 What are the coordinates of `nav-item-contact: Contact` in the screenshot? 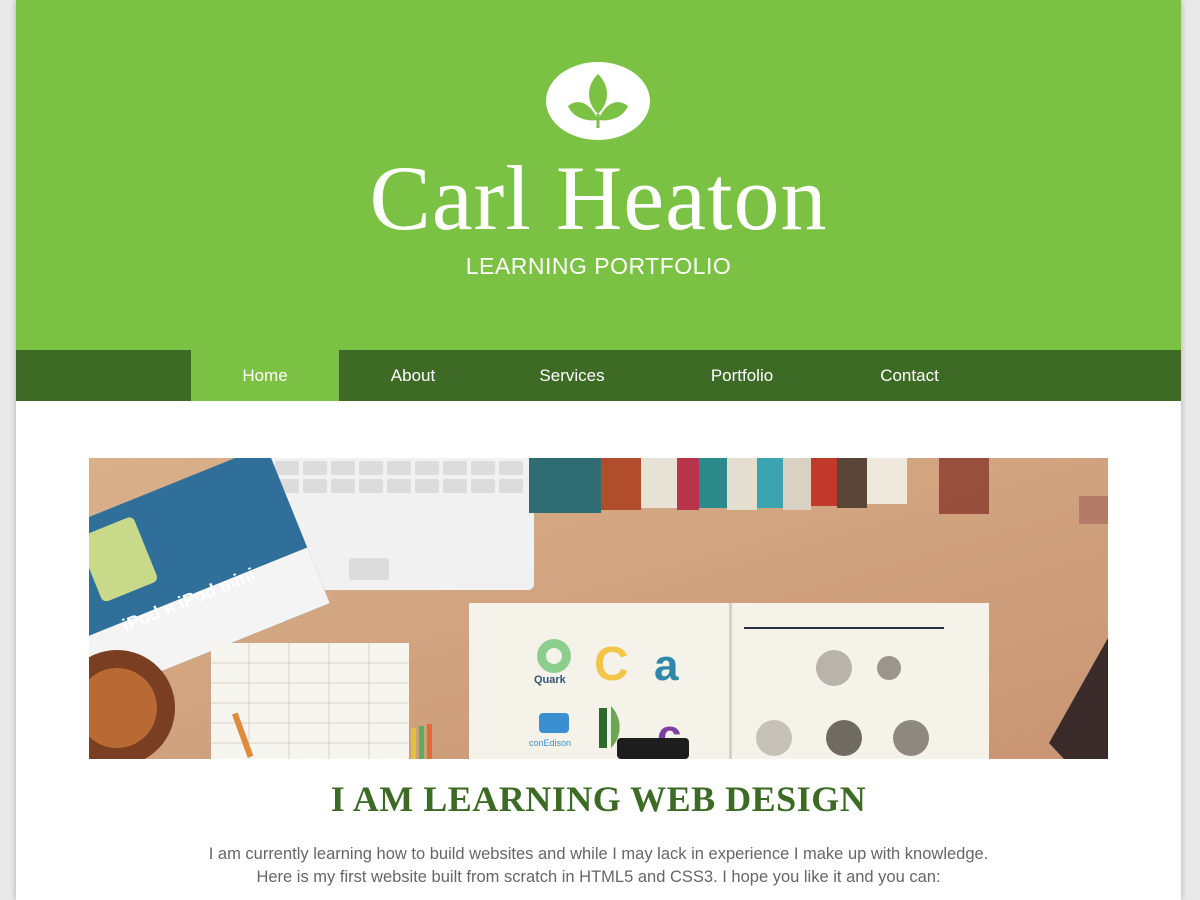 It's located at (909, 375).